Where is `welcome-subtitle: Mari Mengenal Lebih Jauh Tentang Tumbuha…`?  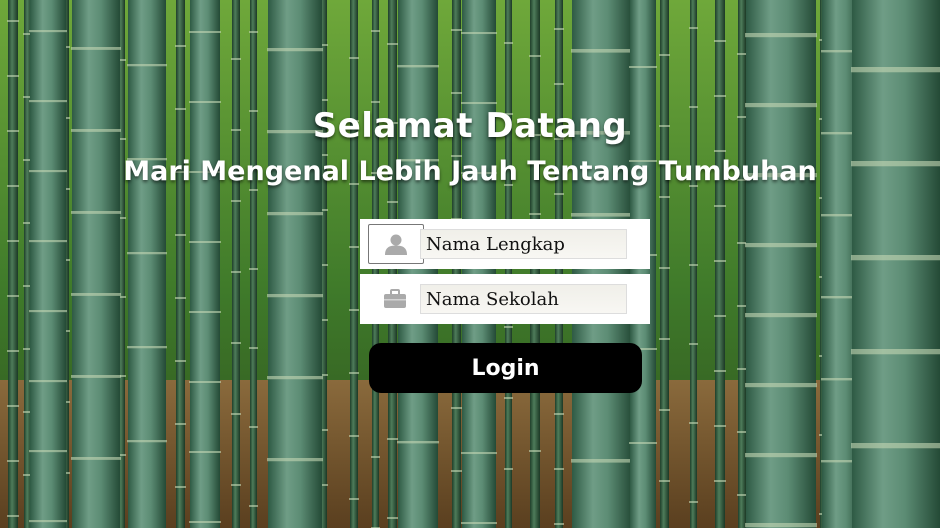
welcome-subtitle: Mari Mengenal Lebih Jauh Tentang Tumbuha… is located at coordinates (470, 171).